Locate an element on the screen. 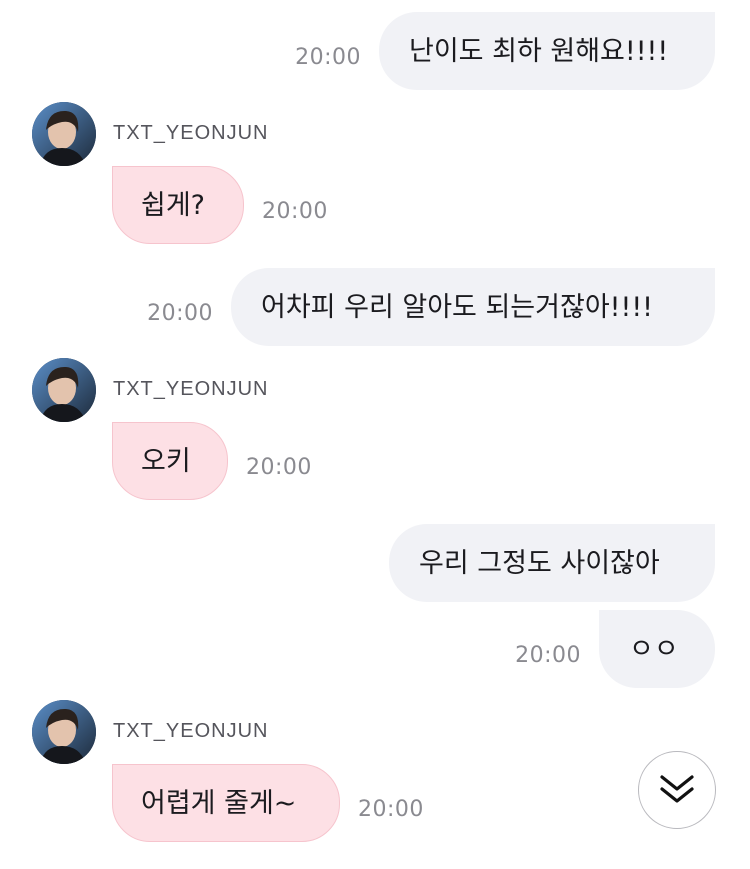  outgoing-message-bubble: 우리 그정도 사이잖아 is located at coordinates (552, 563).